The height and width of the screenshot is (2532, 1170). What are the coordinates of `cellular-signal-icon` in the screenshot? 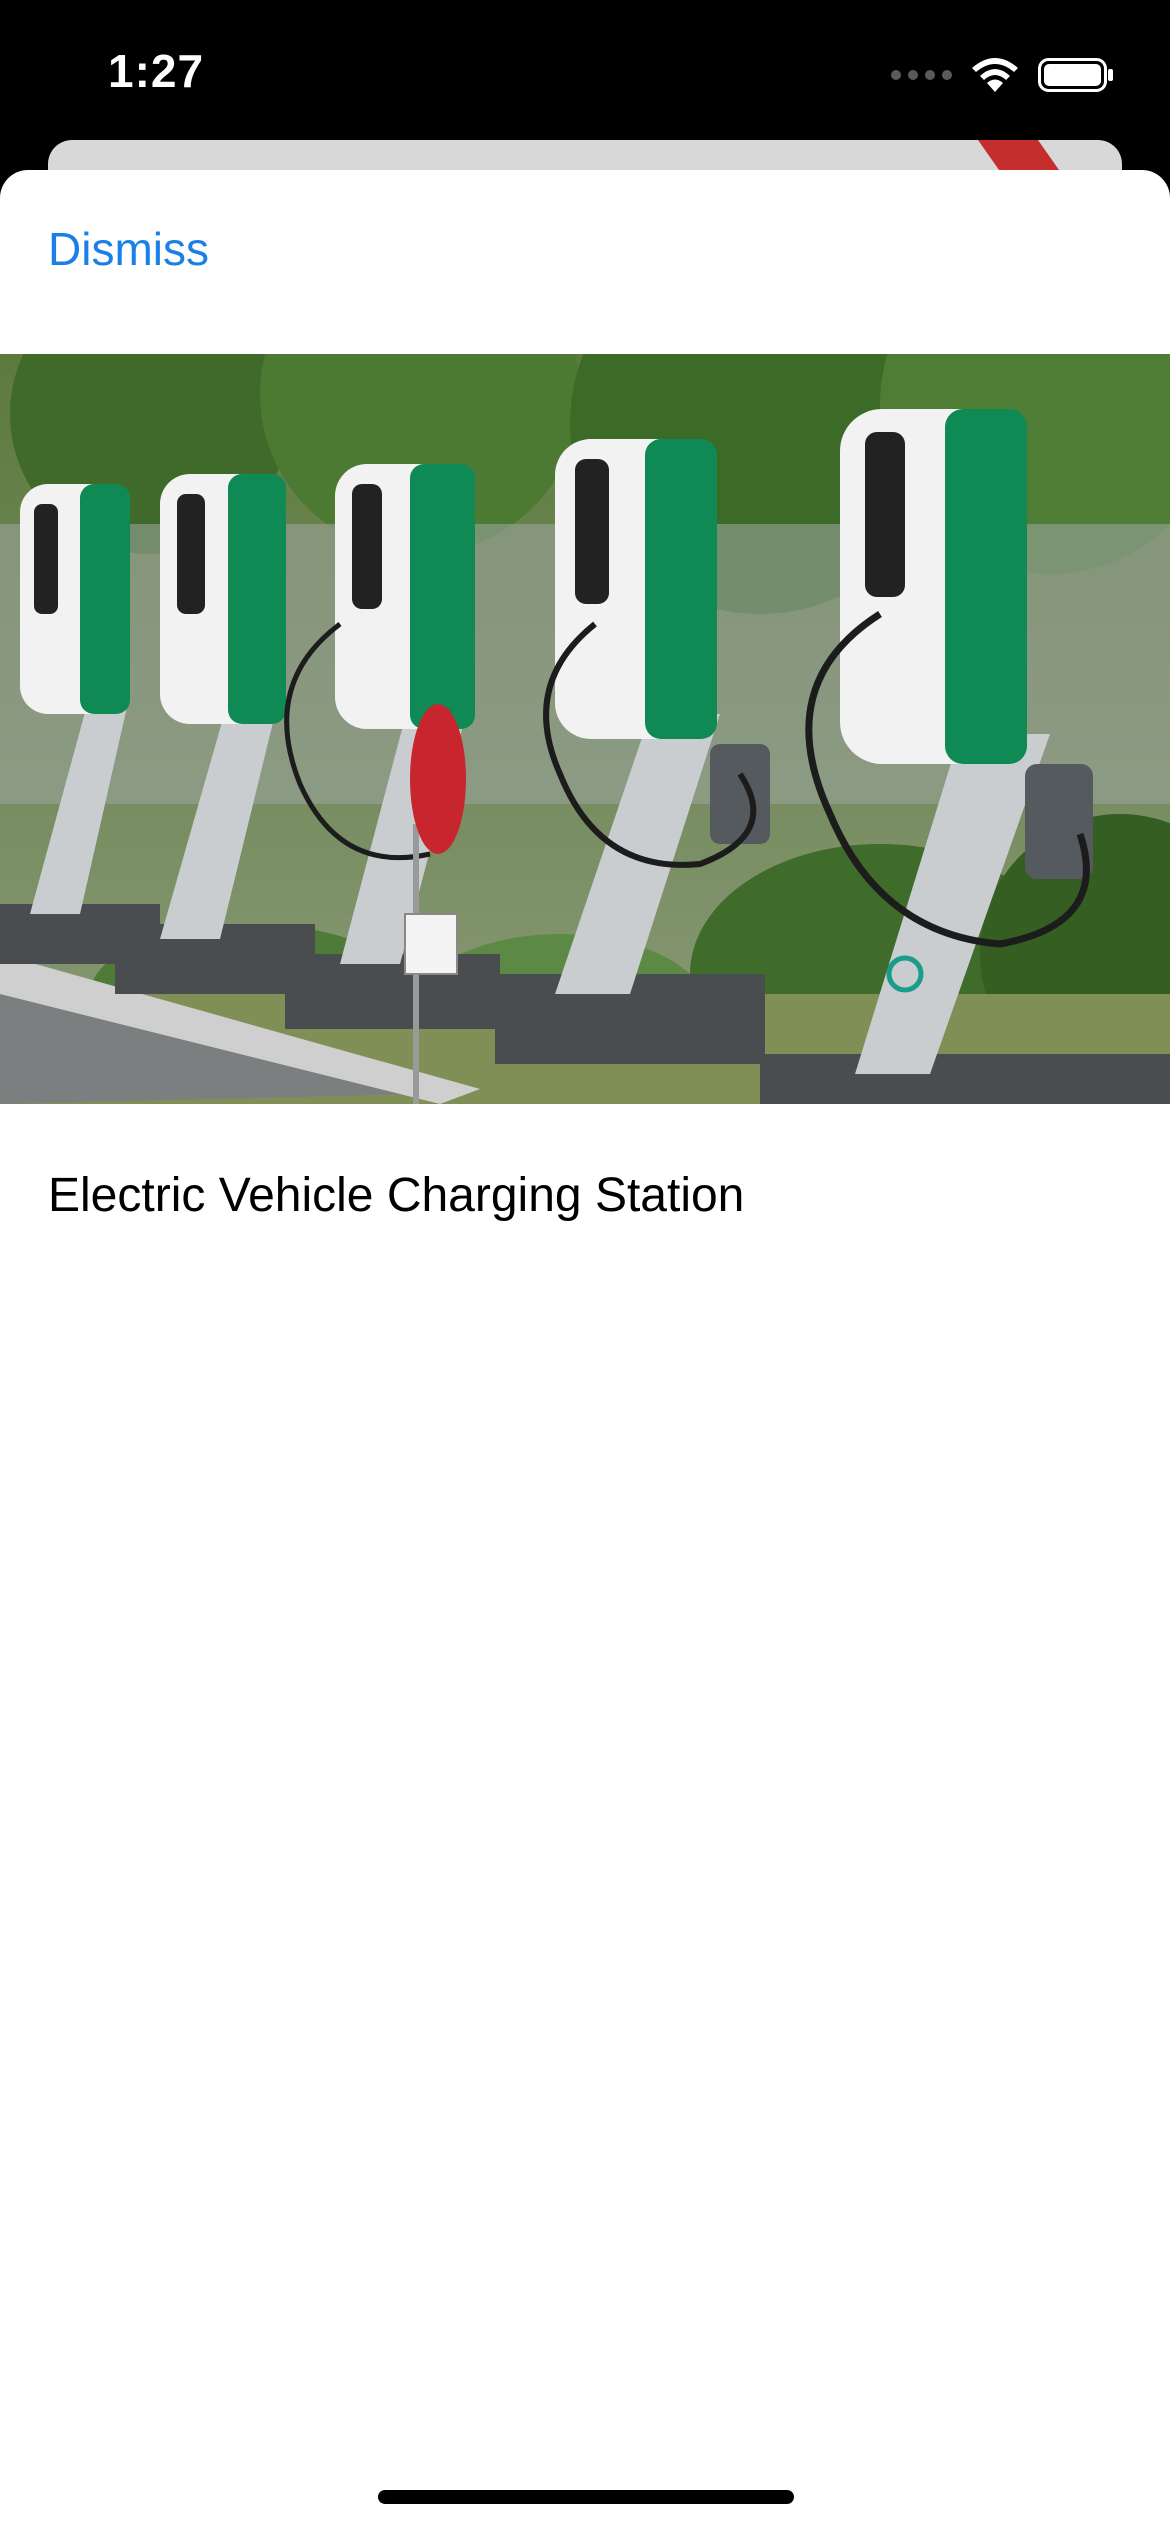 It's located at (921, 75).